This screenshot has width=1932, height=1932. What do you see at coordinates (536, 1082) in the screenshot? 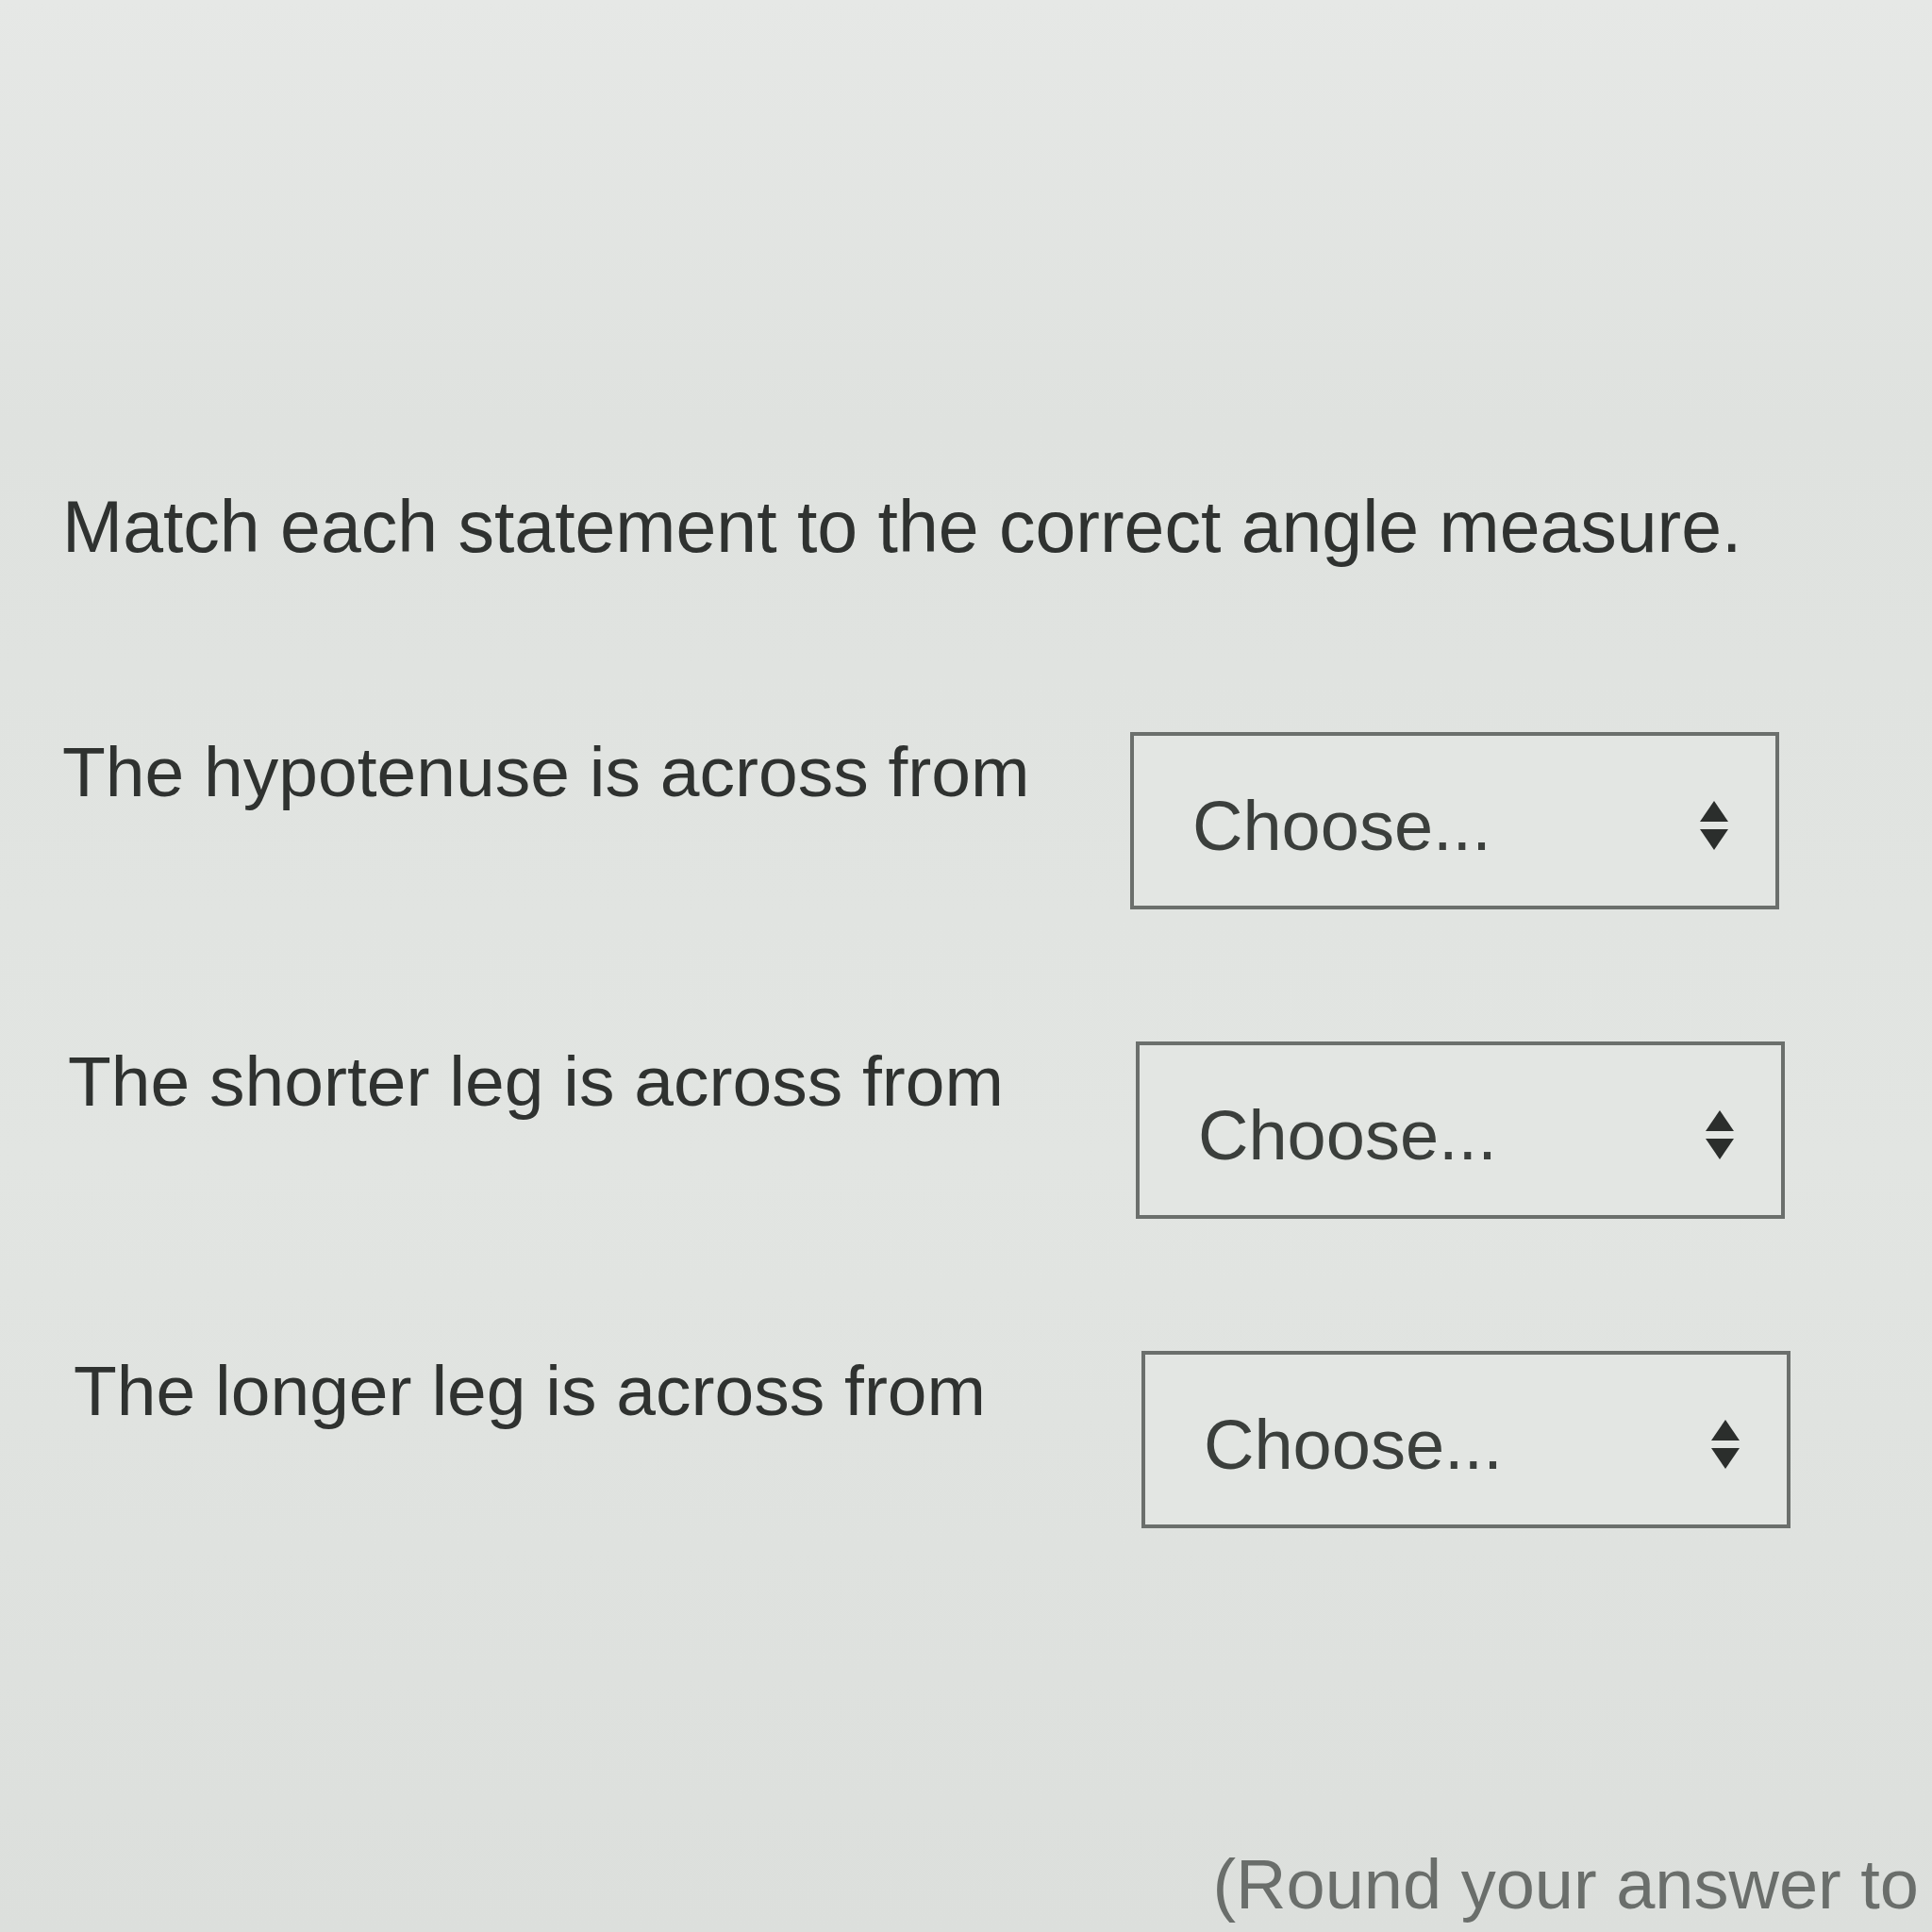
I see `statement-text: The shorter leg is across from` at bounding box center [536, 1082].